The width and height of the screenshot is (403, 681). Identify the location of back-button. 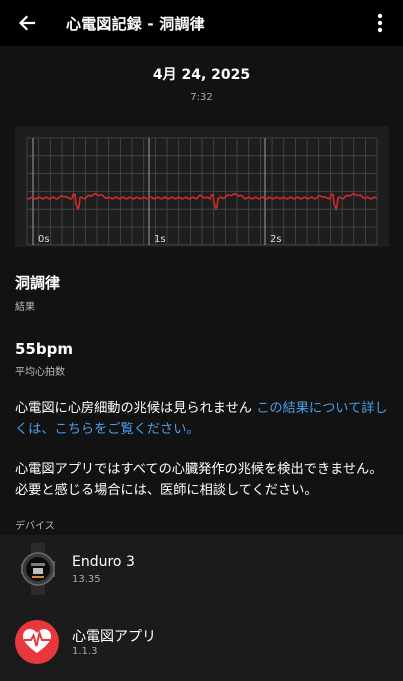
(27, 23).